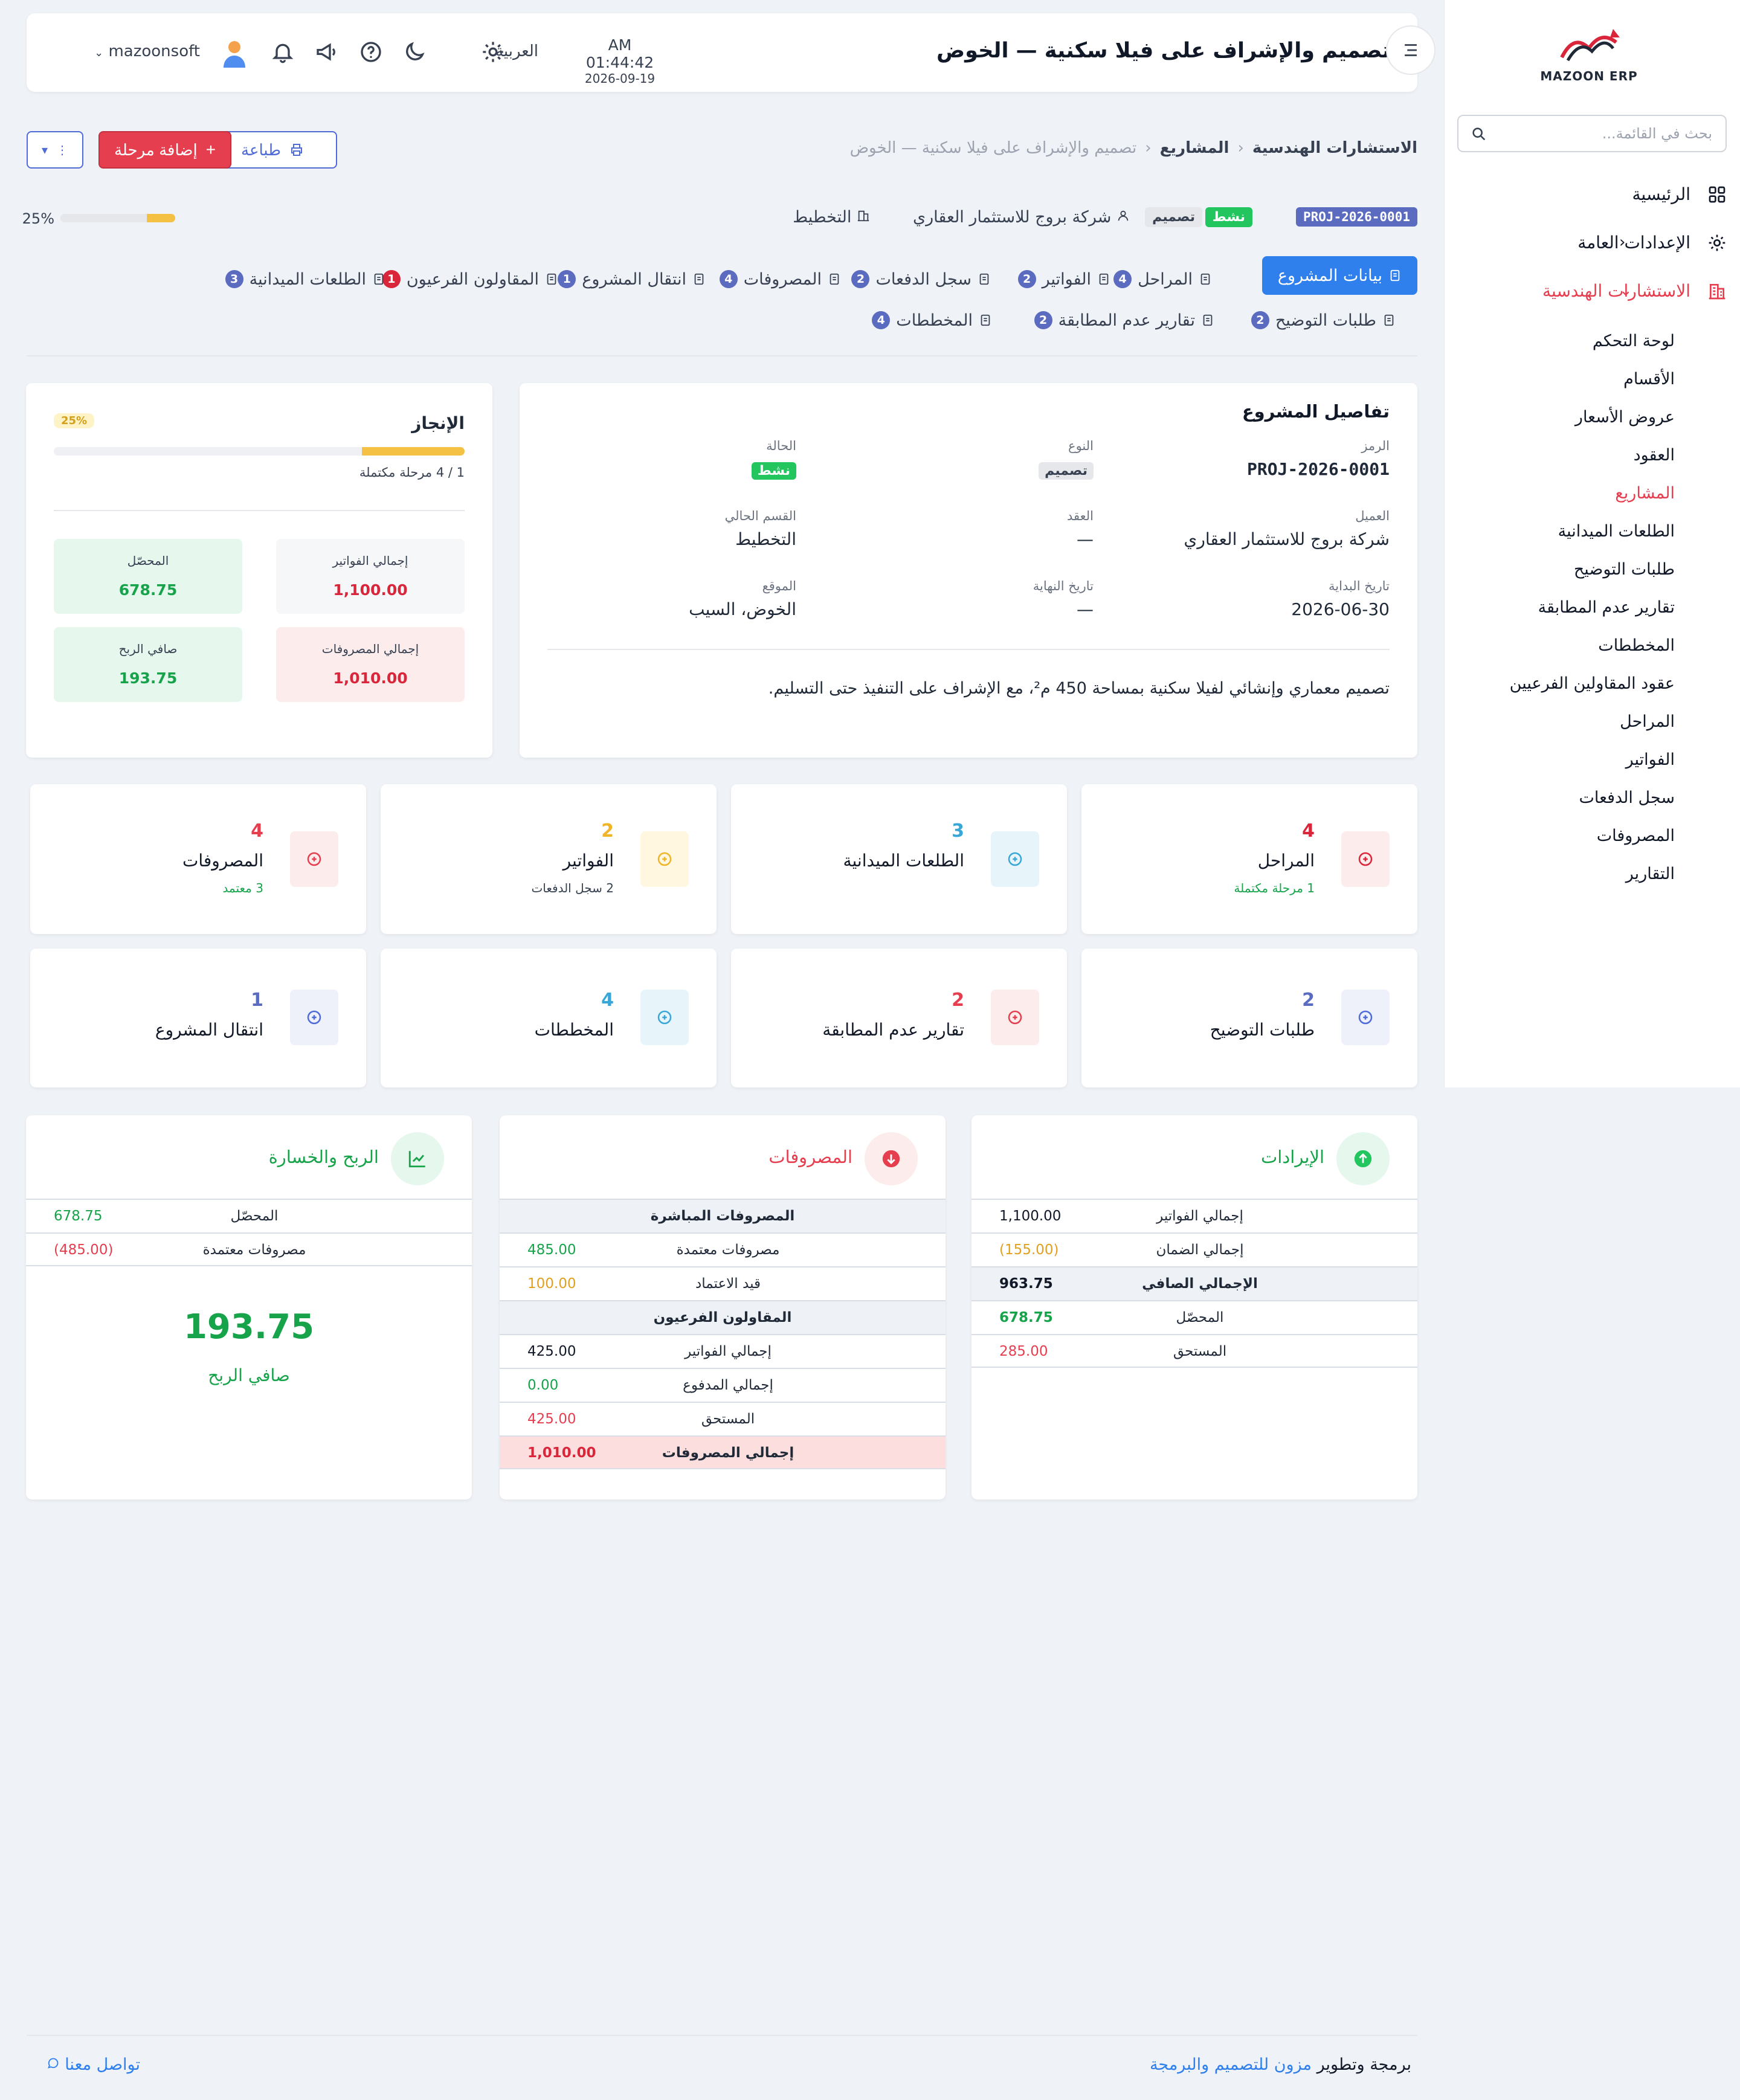  What do you see at coordinates (1650, 759) in the screenshot?
I see `sidebar-subitem: الفواتير` at bounding box center [1650, 759].